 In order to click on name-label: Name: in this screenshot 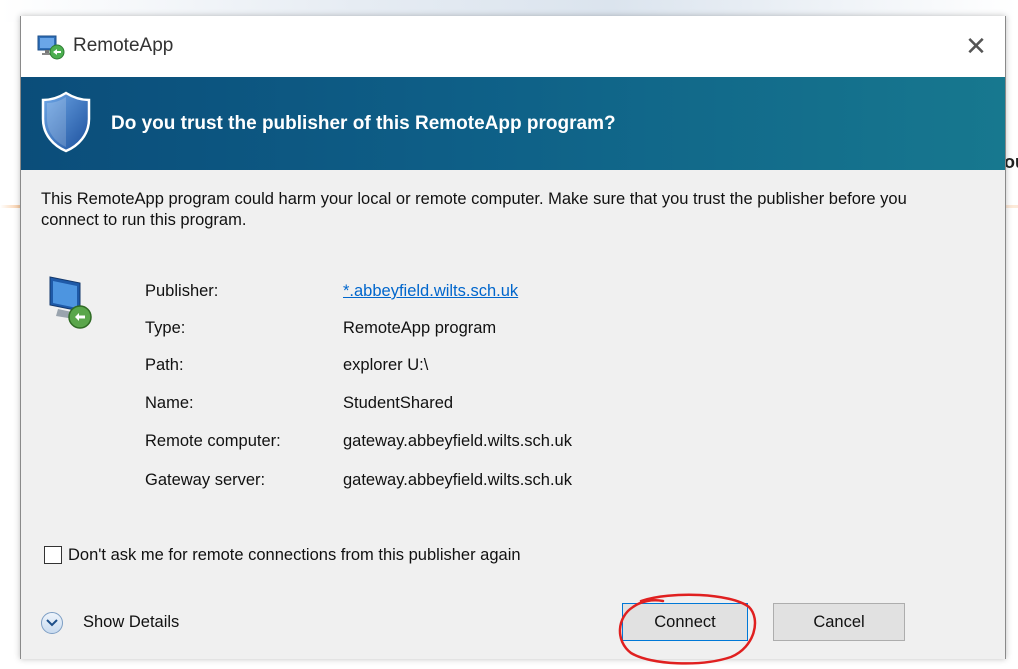, I will do `click(169, 403)`.